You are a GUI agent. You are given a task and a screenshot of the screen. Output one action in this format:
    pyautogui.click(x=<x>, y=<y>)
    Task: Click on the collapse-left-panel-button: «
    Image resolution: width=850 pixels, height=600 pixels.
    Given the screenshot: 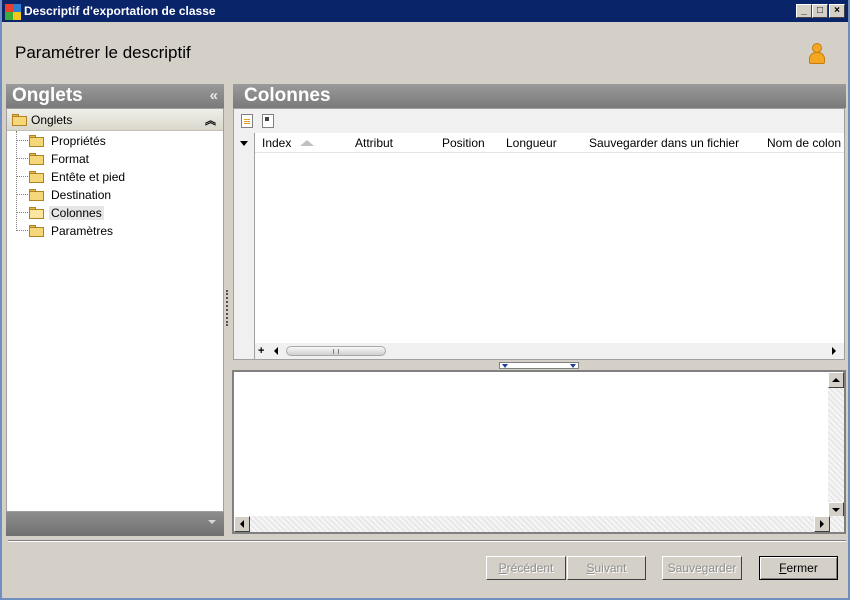 What is the action you would take?
    pyautogui.click(x=214, y=96)
    